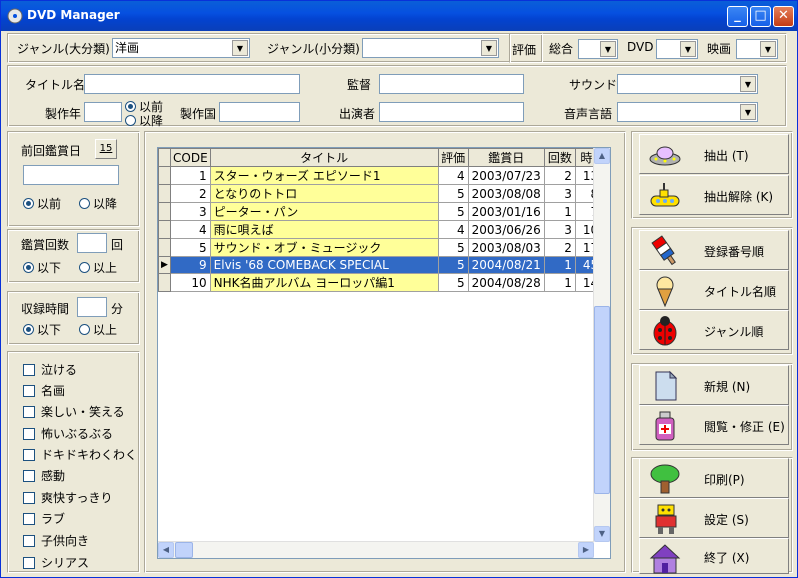 This screenshot has width=798, height=578. Describe the element at coordinates (727, 387) in the screenshot. I see `new-button-label: 新規 (N)` at that location.